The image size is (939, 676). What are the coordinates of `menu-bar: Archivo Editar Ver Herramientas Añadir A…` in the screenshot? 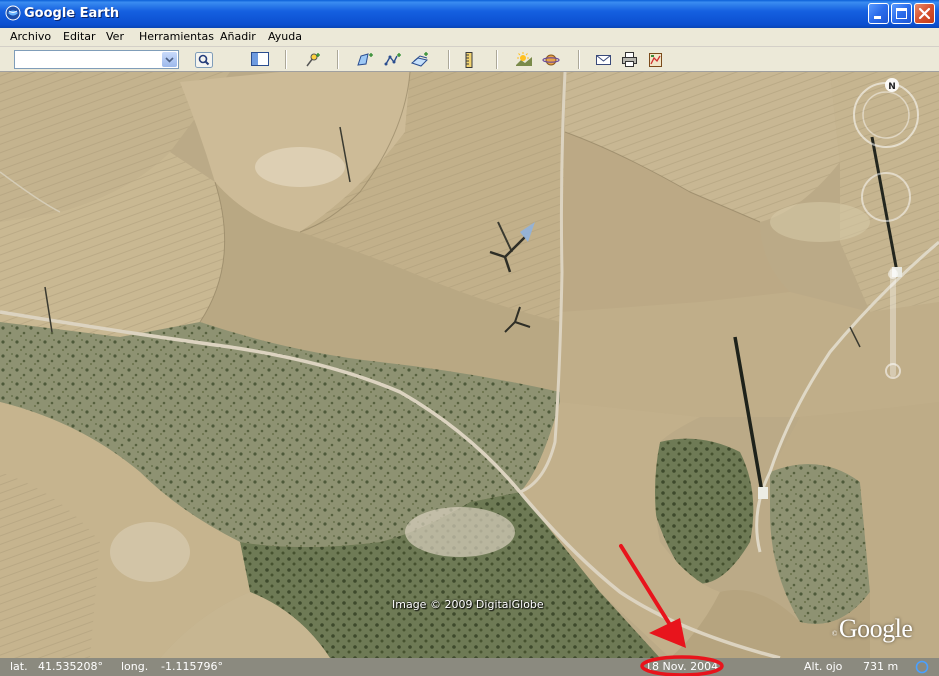 It's located at (469, 37).